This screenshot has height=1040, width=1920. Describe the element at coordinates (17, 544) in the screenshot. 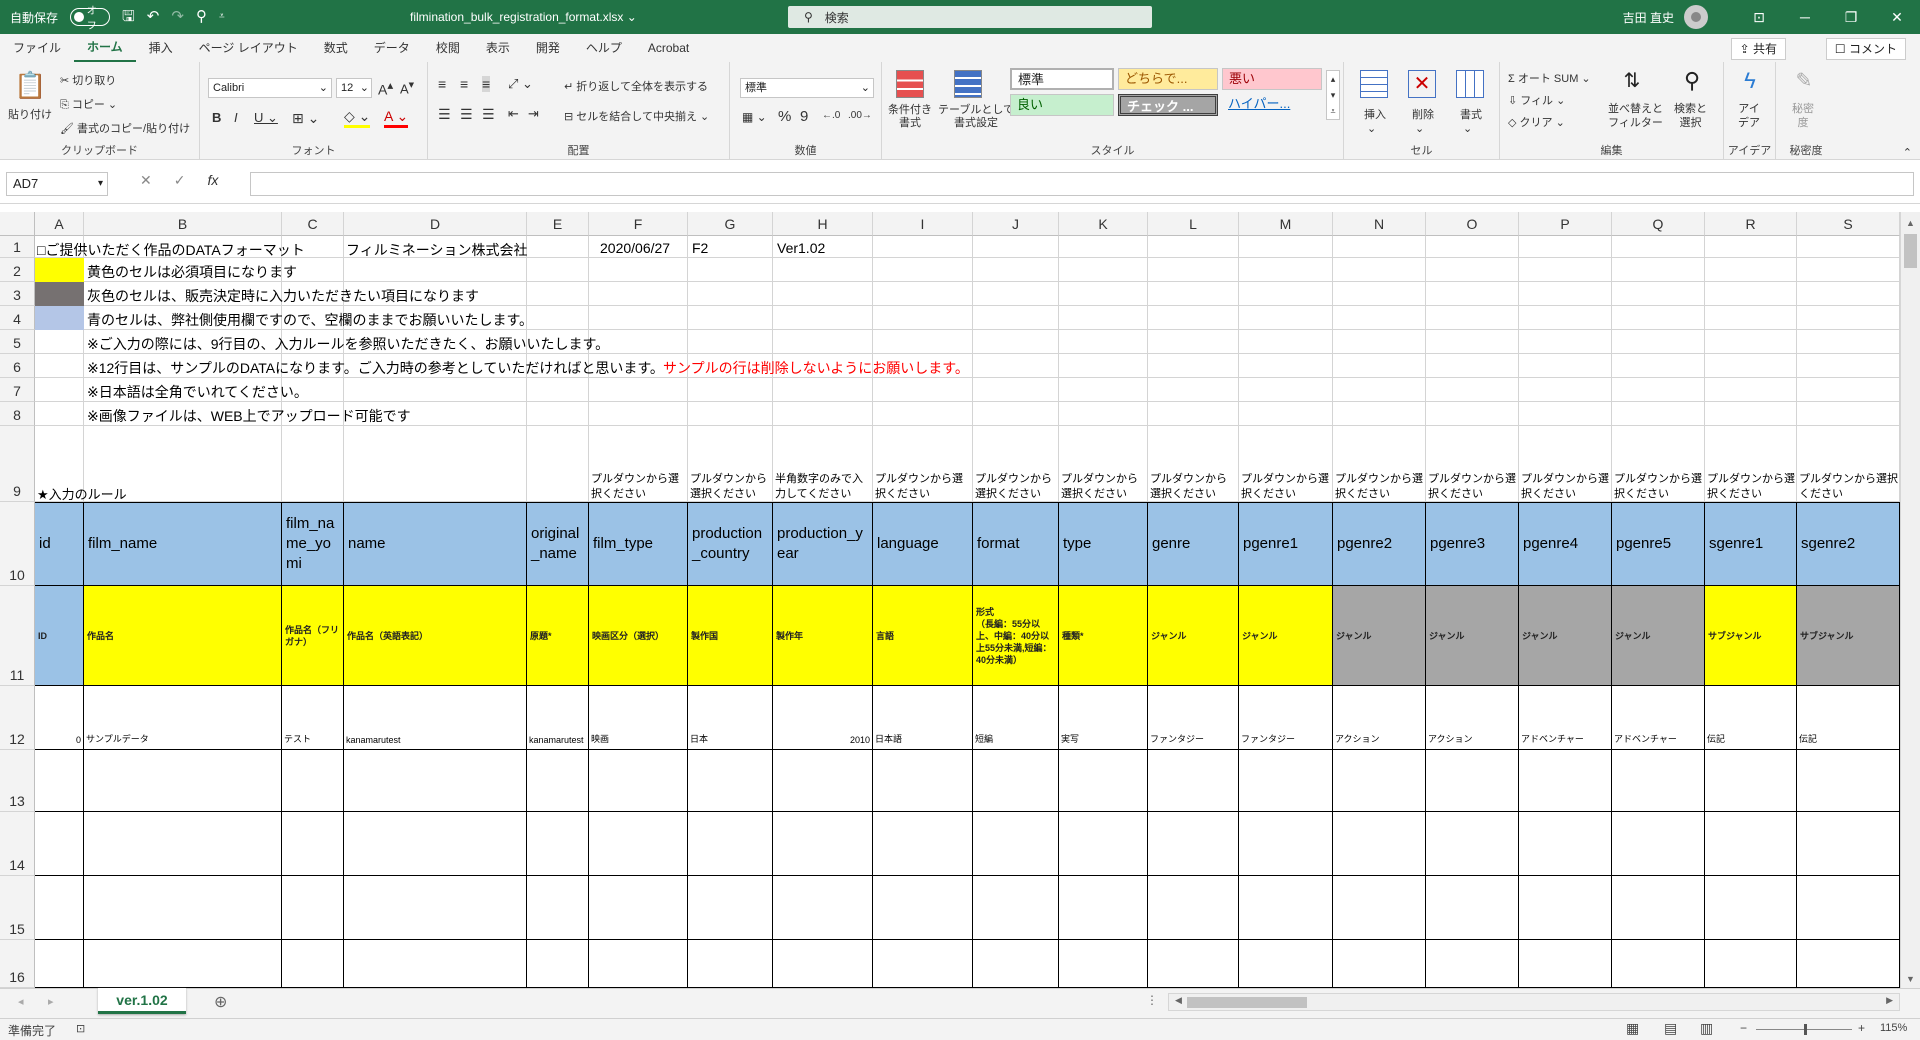

I see `row-header-10: 10` at that location.